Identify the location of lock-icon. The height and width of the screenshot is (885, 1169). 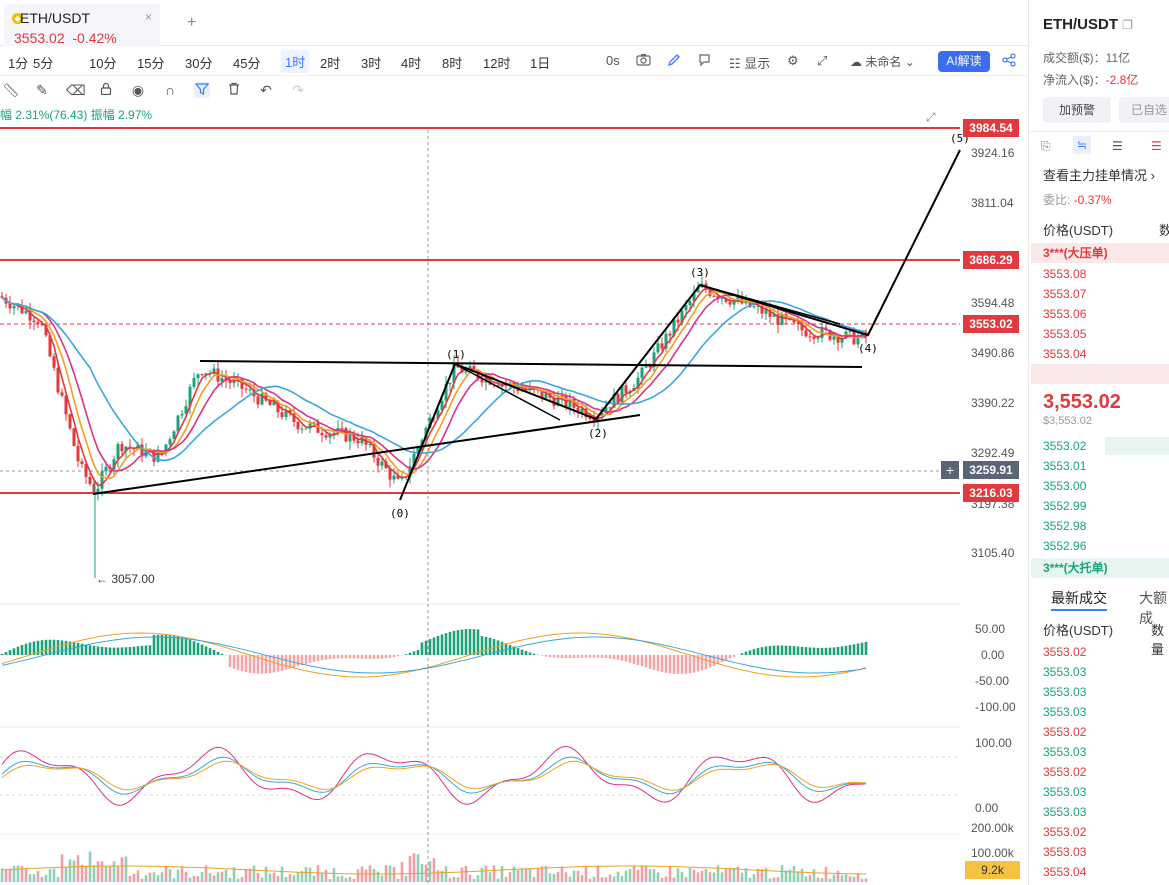
(106, 90).